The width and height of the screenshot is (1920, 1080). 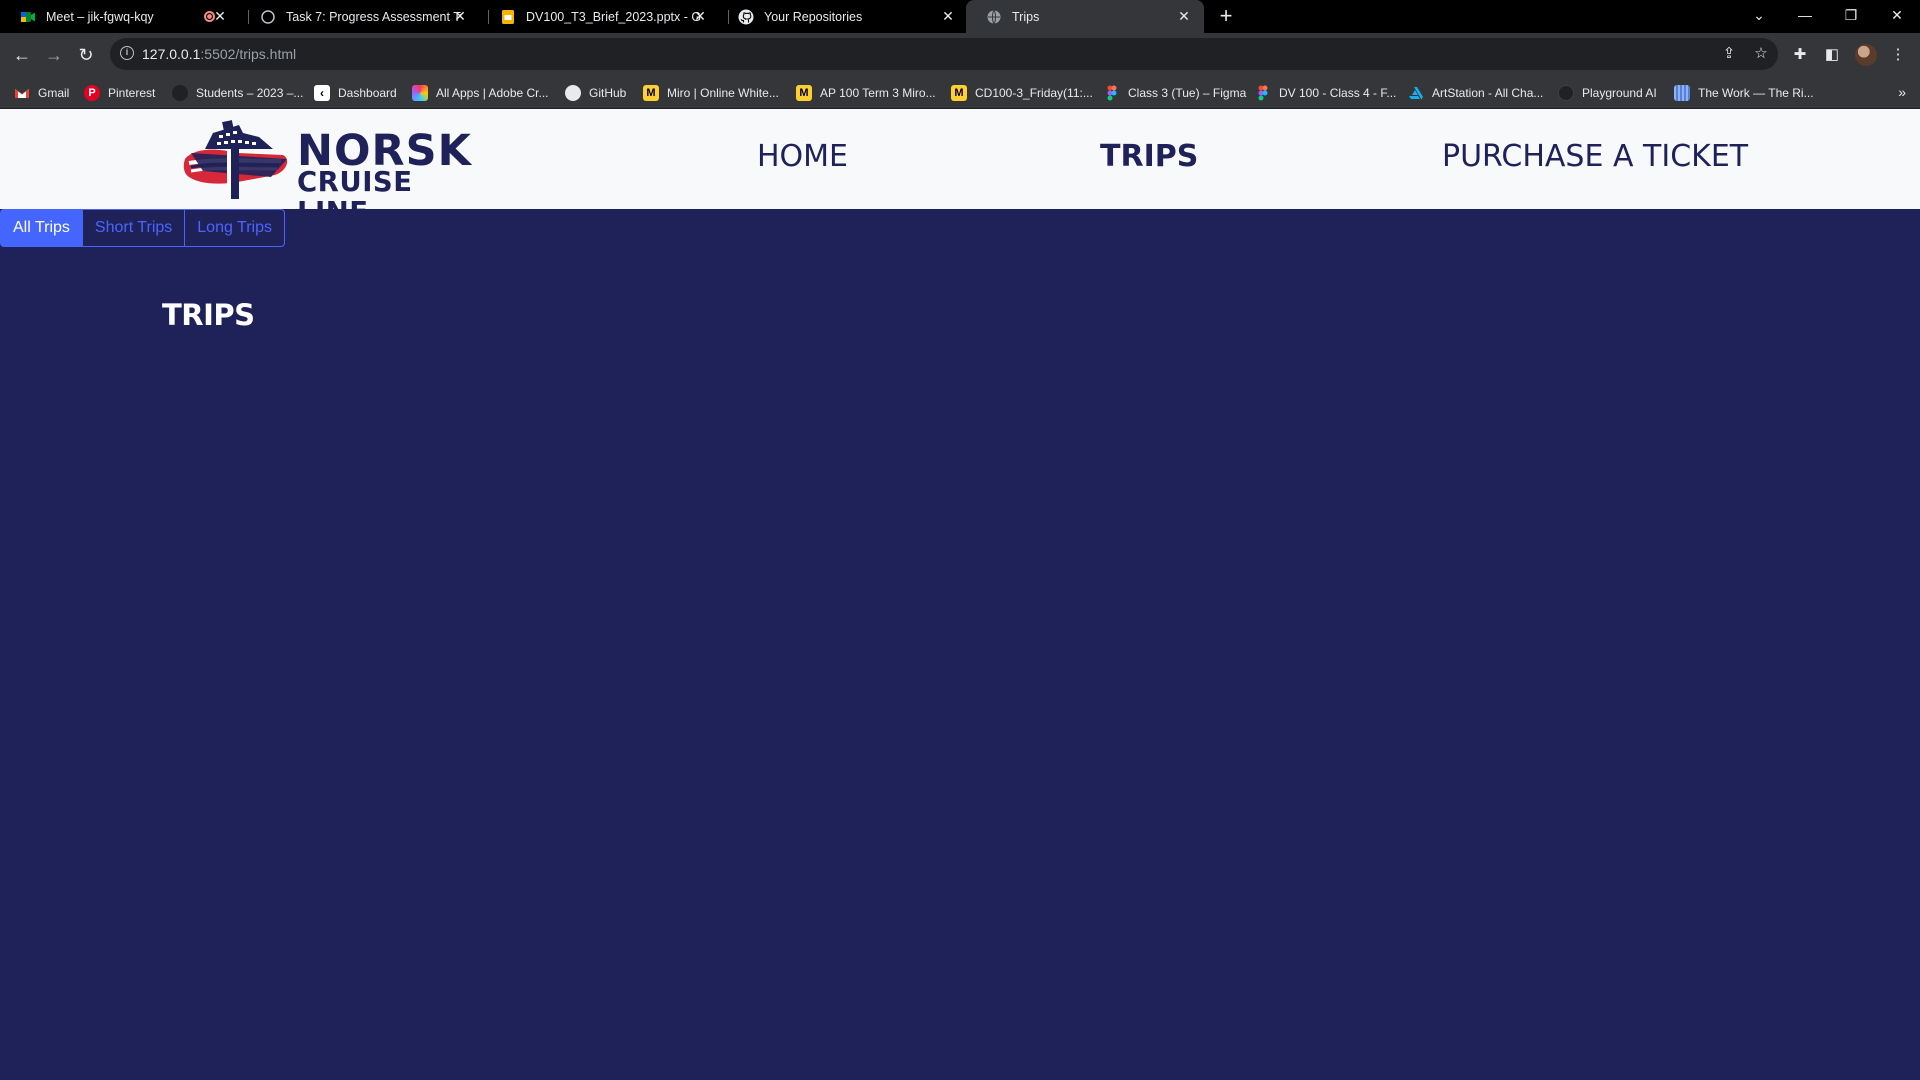 What do you see at coordinates (235, 159) in the screenshot?
I see `cruise-ship-logo-icon` at bounding box center [235, 159].